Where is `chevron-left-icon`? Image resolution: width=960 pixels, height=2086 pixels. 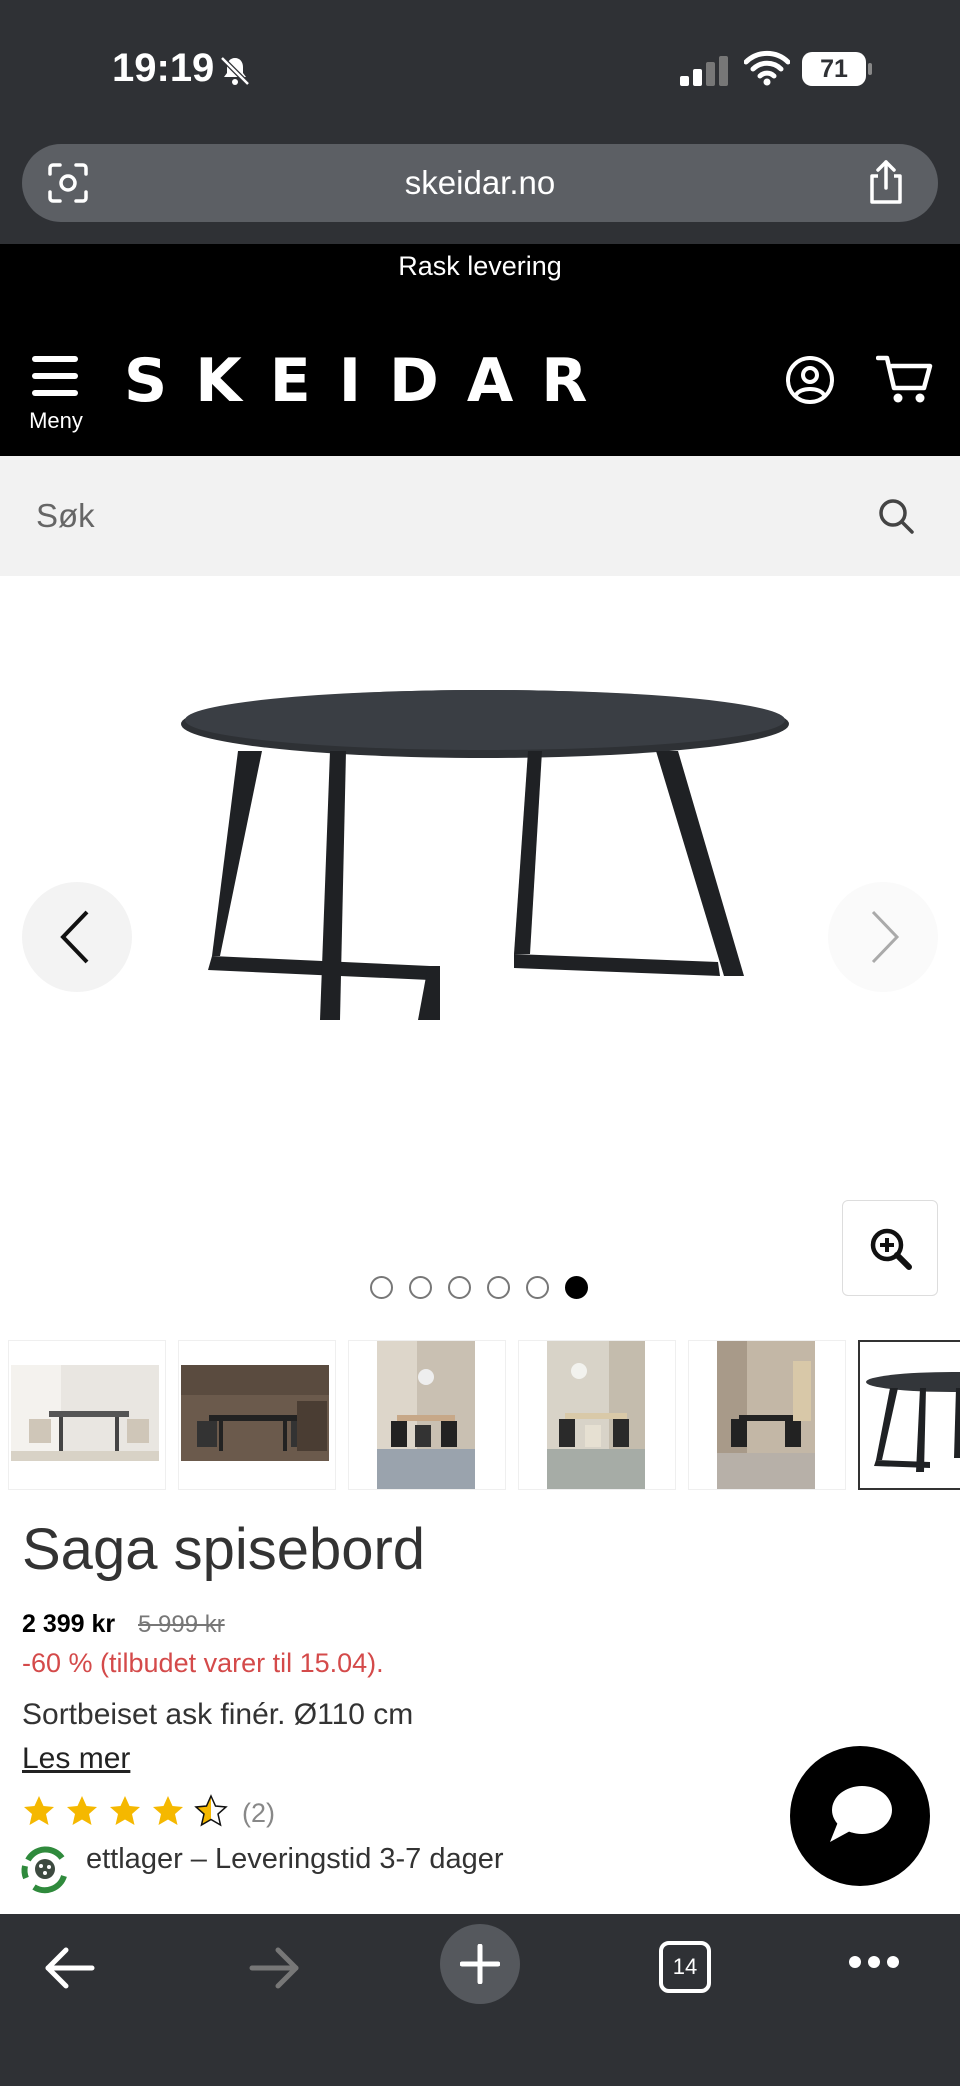 chevron-left-icon is located at coordinates (74, 937).